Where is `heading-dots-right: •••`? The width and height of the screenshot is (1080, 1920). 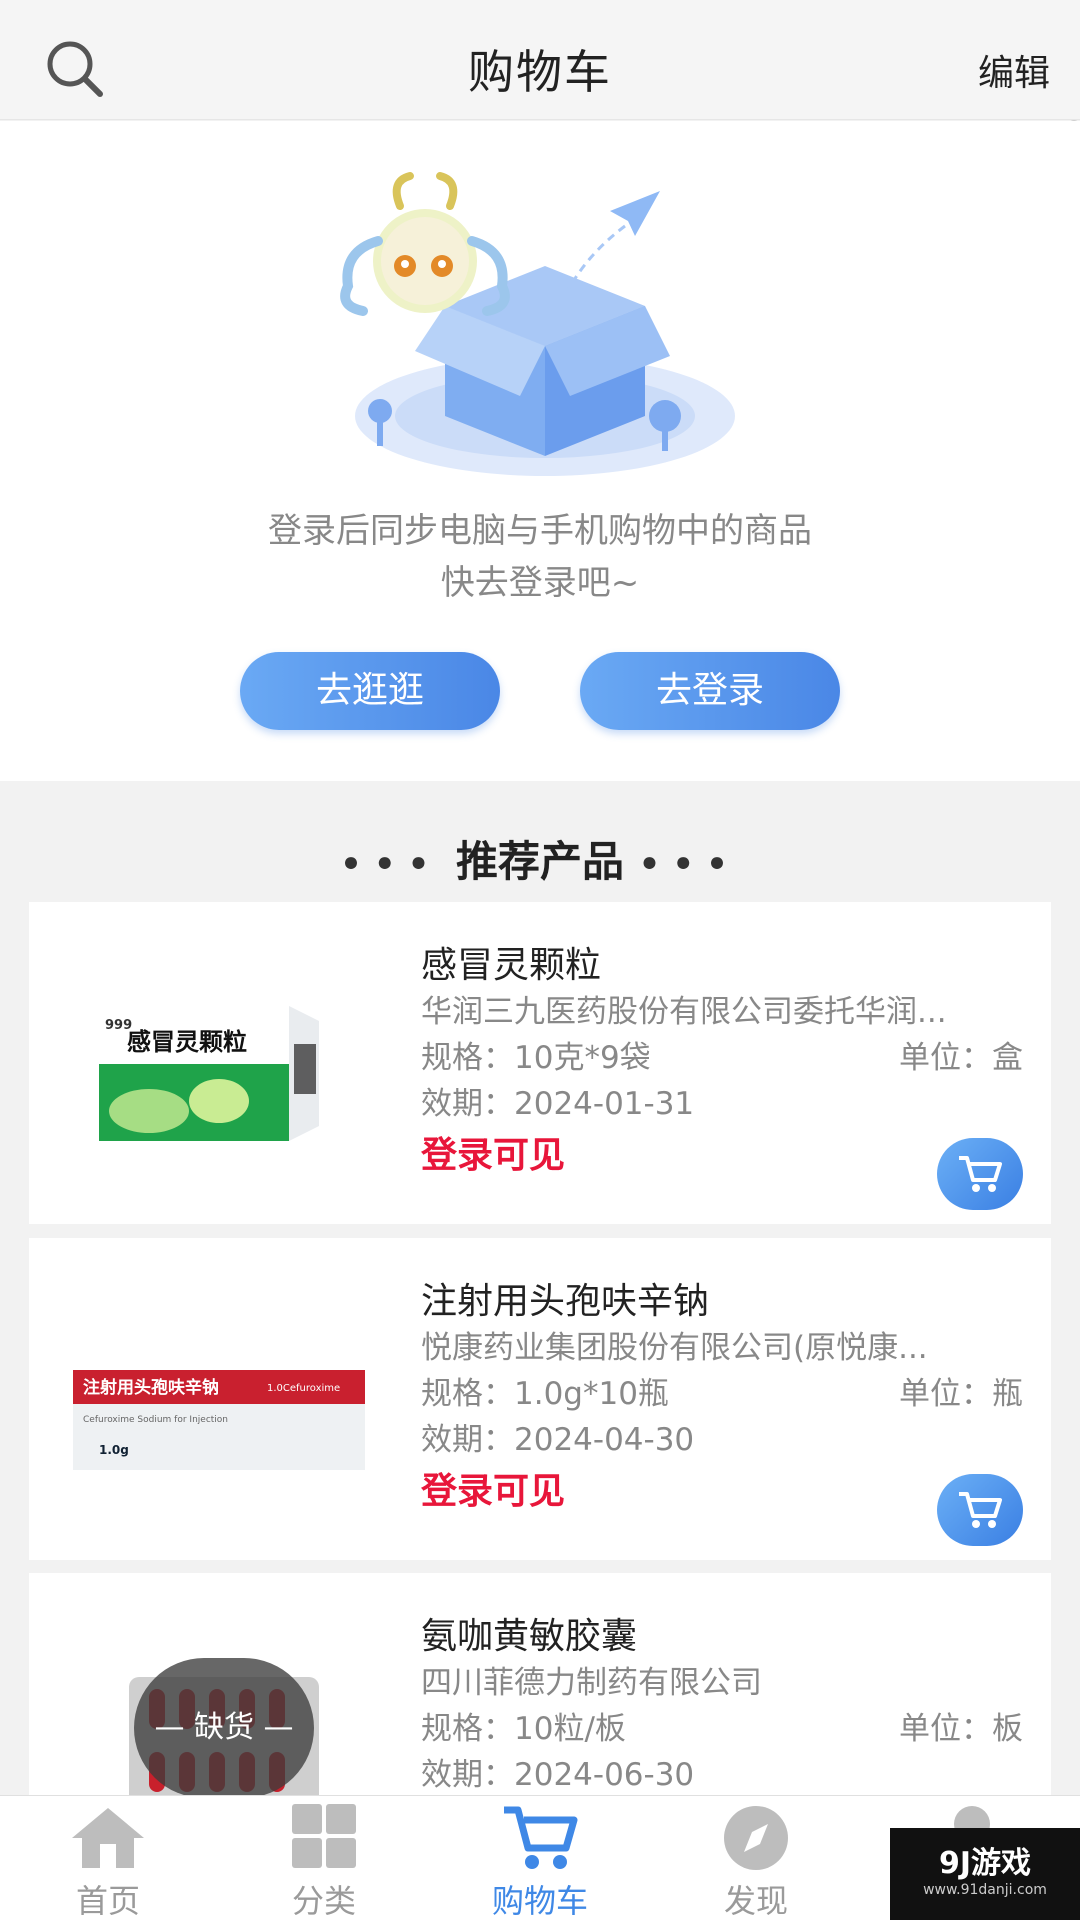
heading-dots-right: ••• is located at coordinates (689, 864).